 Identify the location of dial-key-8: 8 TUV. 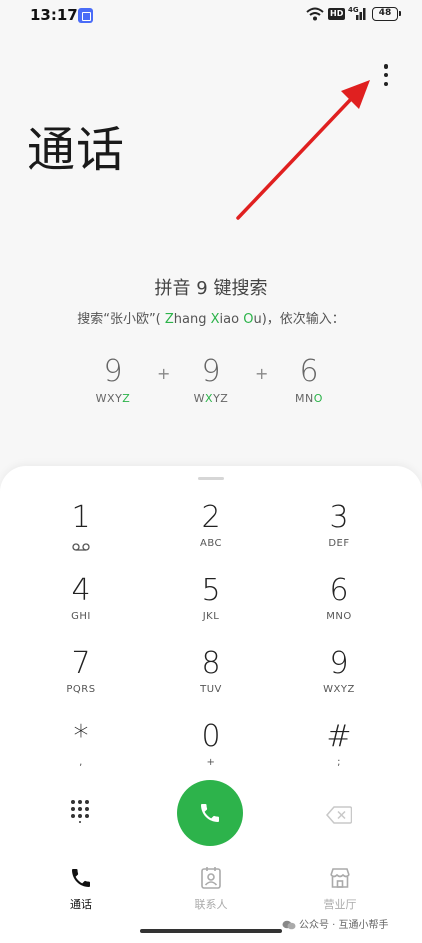
(211, 676).